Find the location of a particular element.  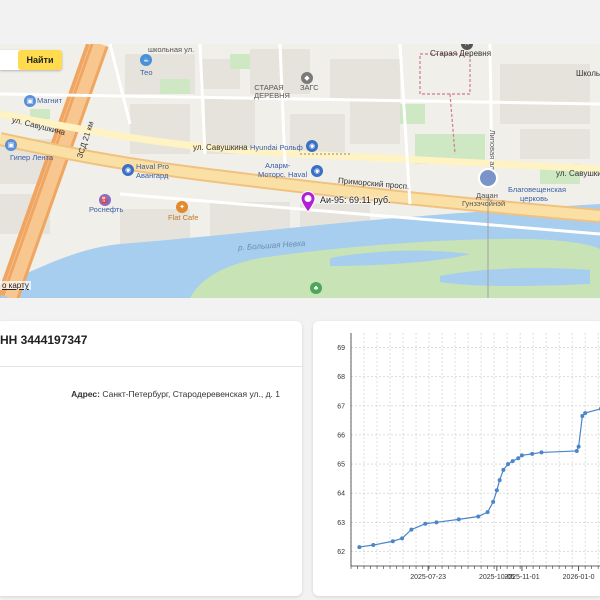

price-series-line is located at coordinates (479, 478).